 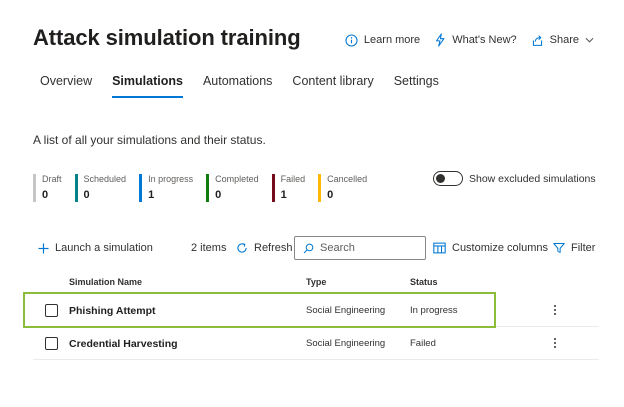 I want to click on stat-draft: Draft 0, so click(x=47, y=188).